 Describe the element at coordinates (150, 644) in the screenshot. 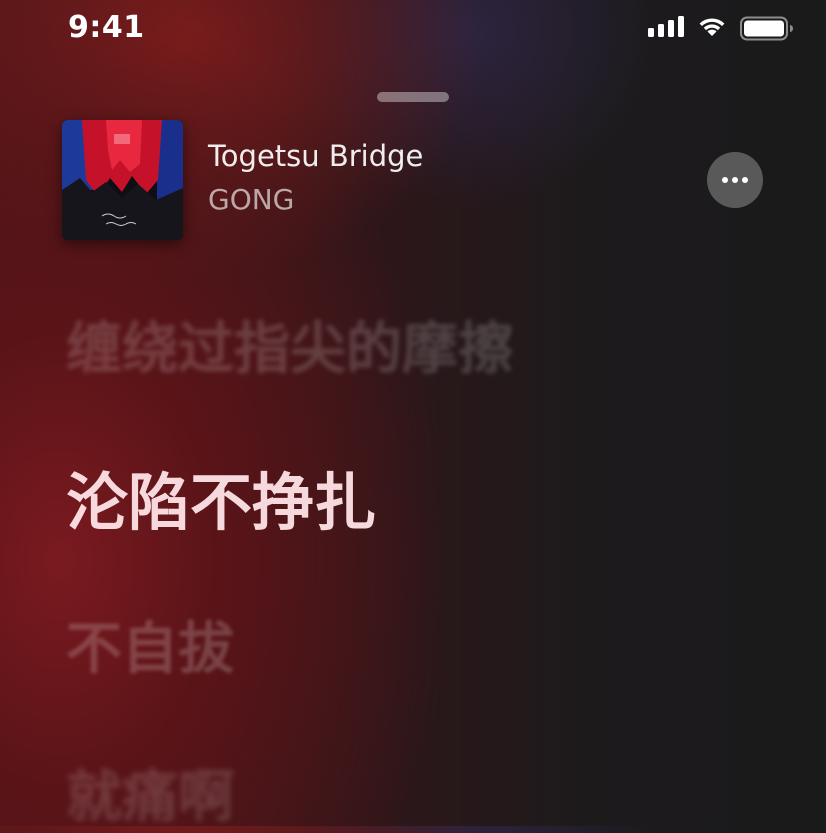

I see `lyric-line-next: 不自拔` at that location.